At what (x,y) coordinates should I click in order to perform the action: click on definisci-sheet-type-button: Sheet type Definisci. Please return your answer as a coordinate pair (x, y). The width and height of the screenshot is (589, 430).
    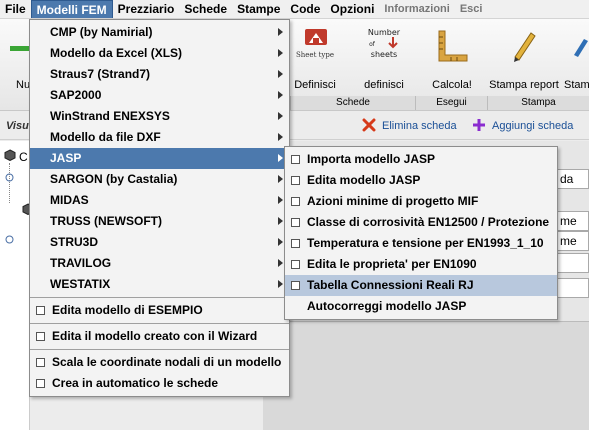
    Looking at the image, I should click on (315, 57).